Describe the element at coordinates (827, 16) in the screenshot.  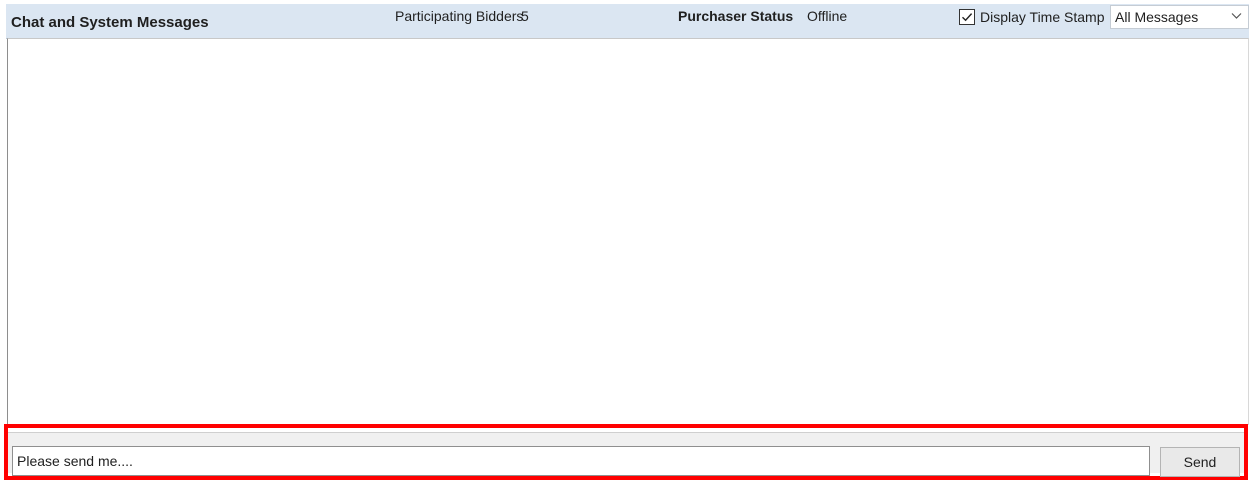
I see `purchaser-status-value: Offline` at that location.